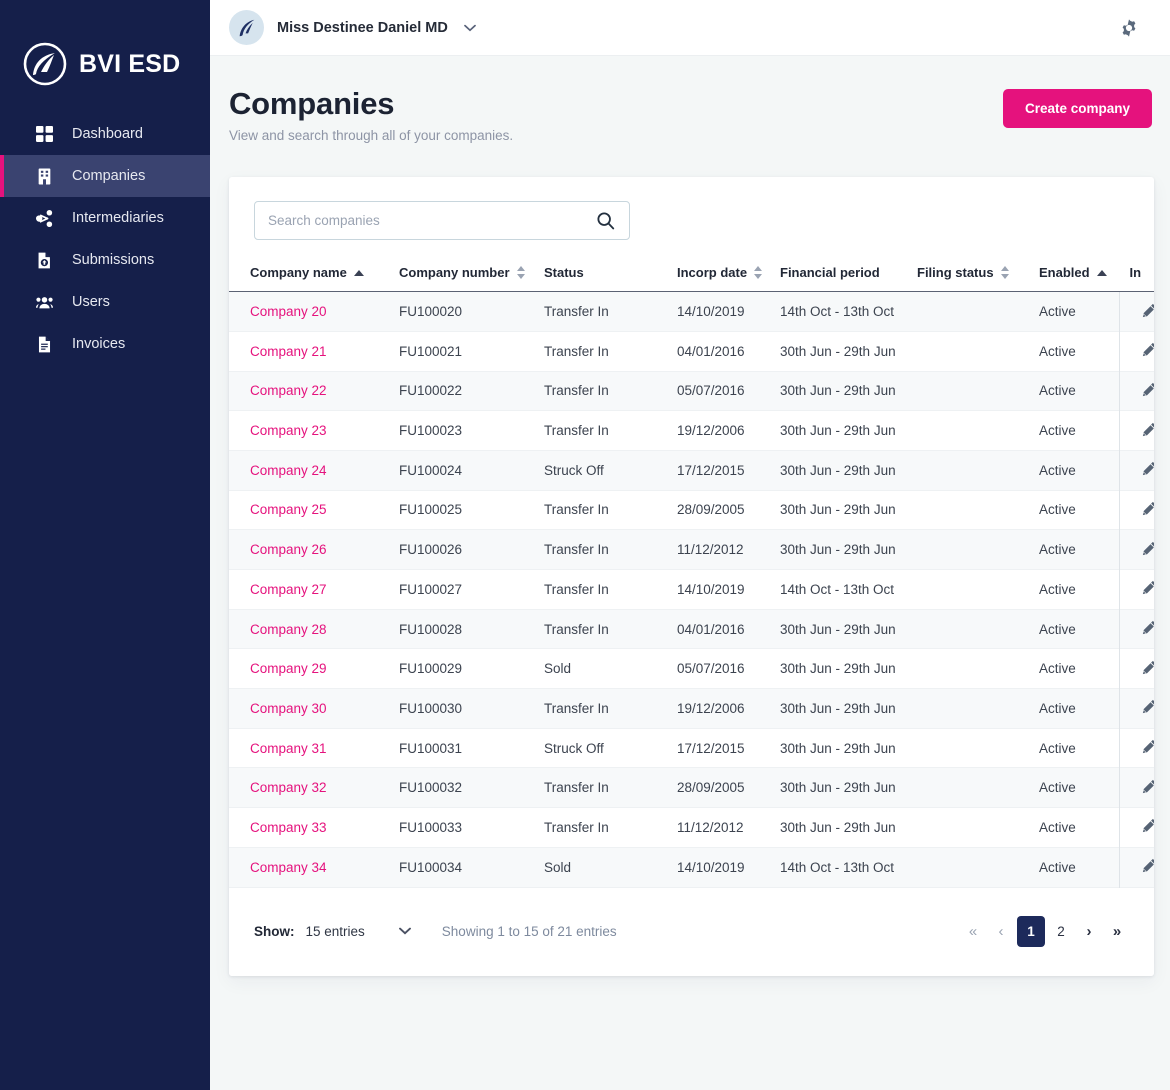  I want to click on cell-company-name: Company 34, so click(314, 867).